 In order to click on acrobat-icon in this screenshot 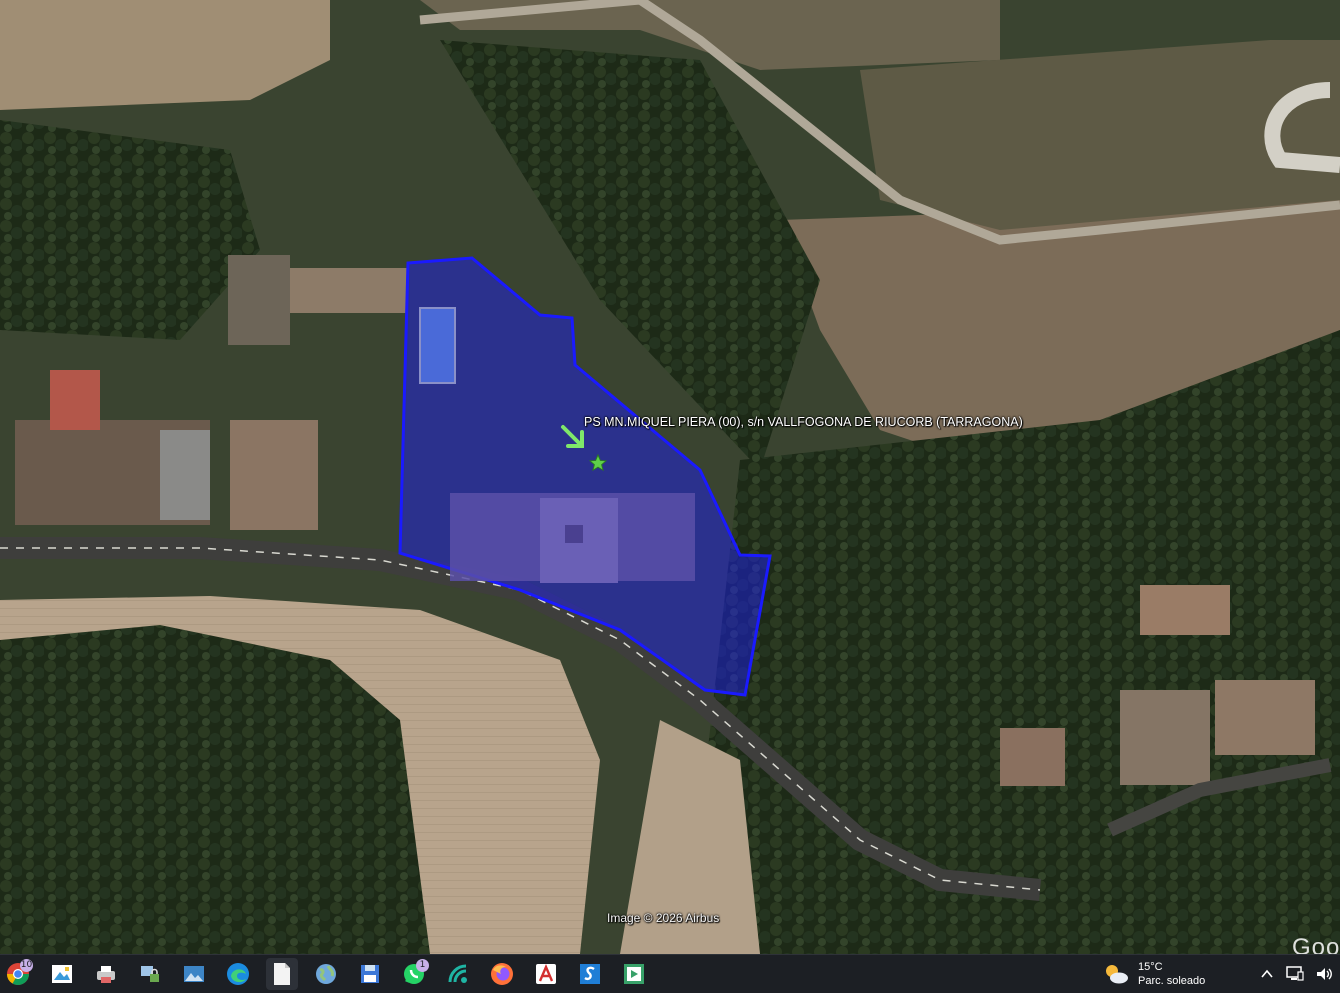, I will do `click(546, 974)`.